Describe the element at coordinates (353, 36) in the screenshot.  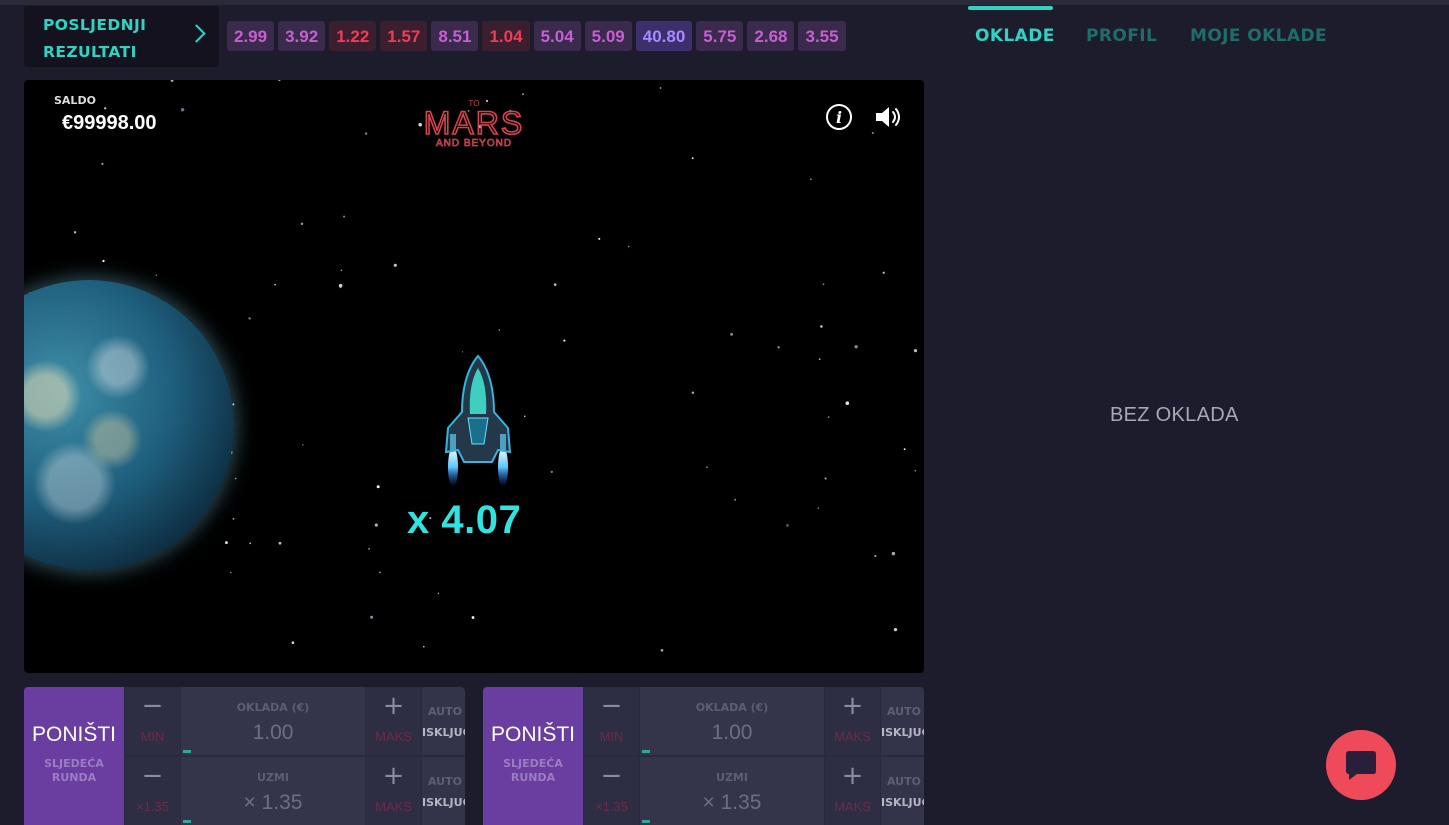
I see `result-chip: 1.22` at that location.